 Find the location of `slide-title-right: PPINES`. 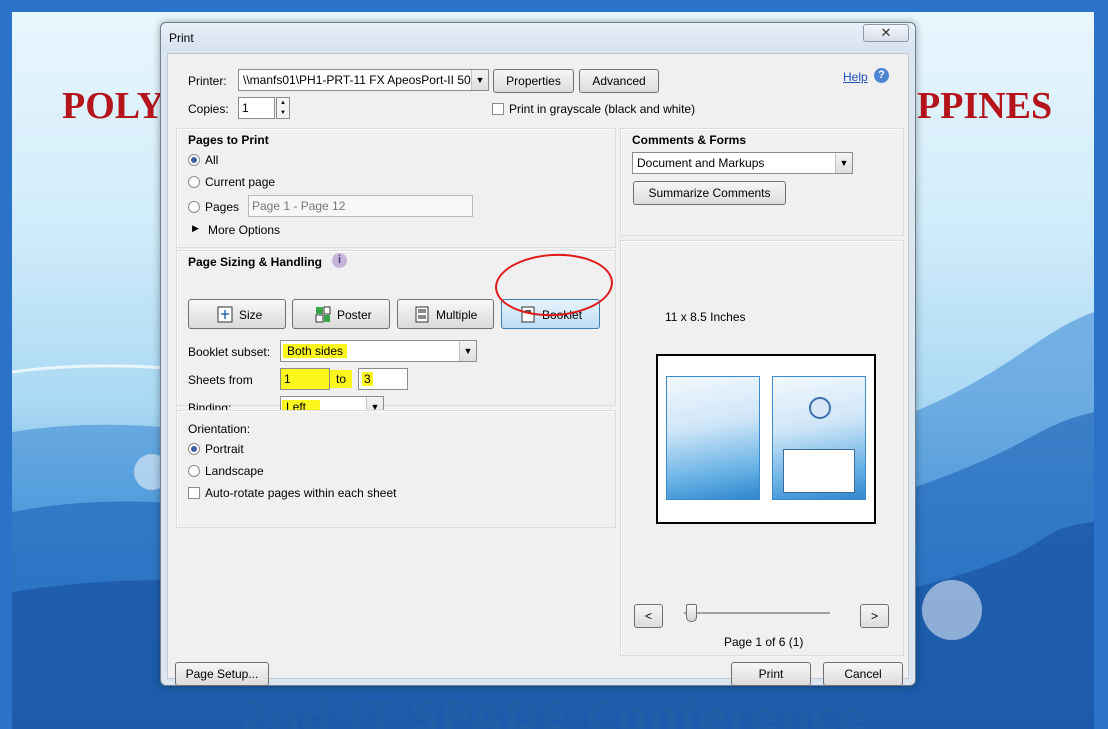

slide-title-right: PPINES is located at coordinates (985, 106).